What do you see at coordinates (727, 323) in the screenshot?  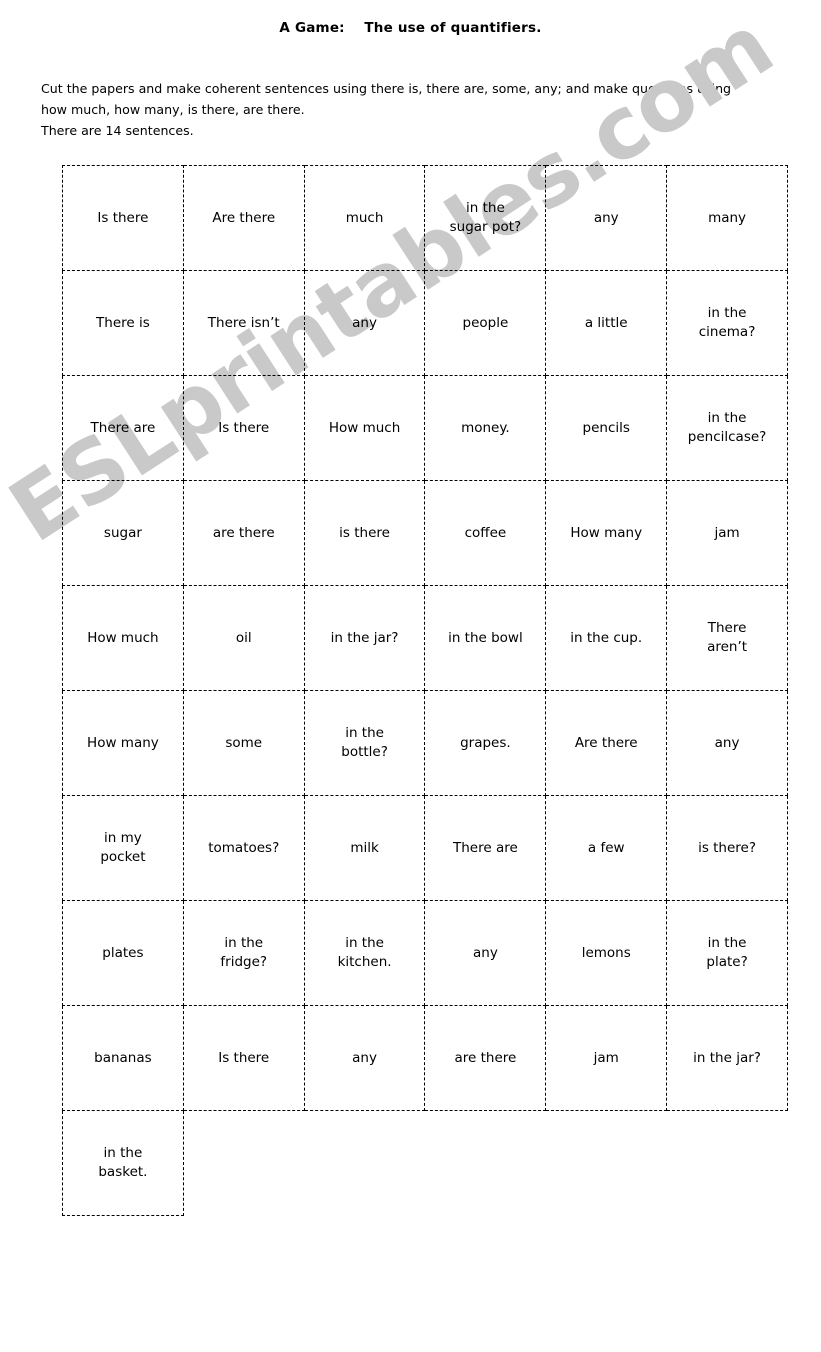 I see `card-cell: in the cinema?` at bounding box center [727, 323].